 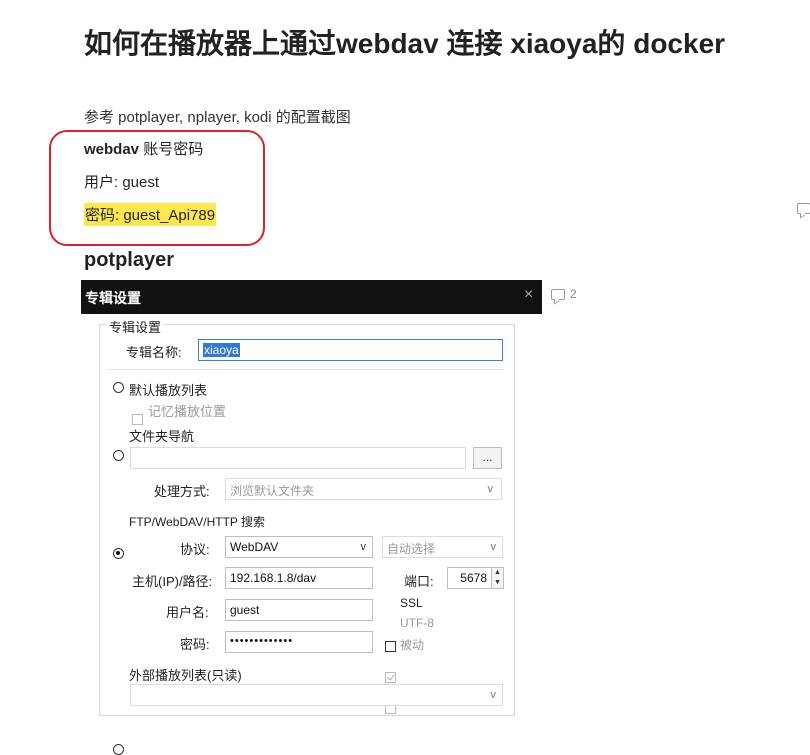 What do you see at coordinates (442, 547) in the screenshot?
I see `encoding-select: 自动选择 v` at bounding box center [442, 547].